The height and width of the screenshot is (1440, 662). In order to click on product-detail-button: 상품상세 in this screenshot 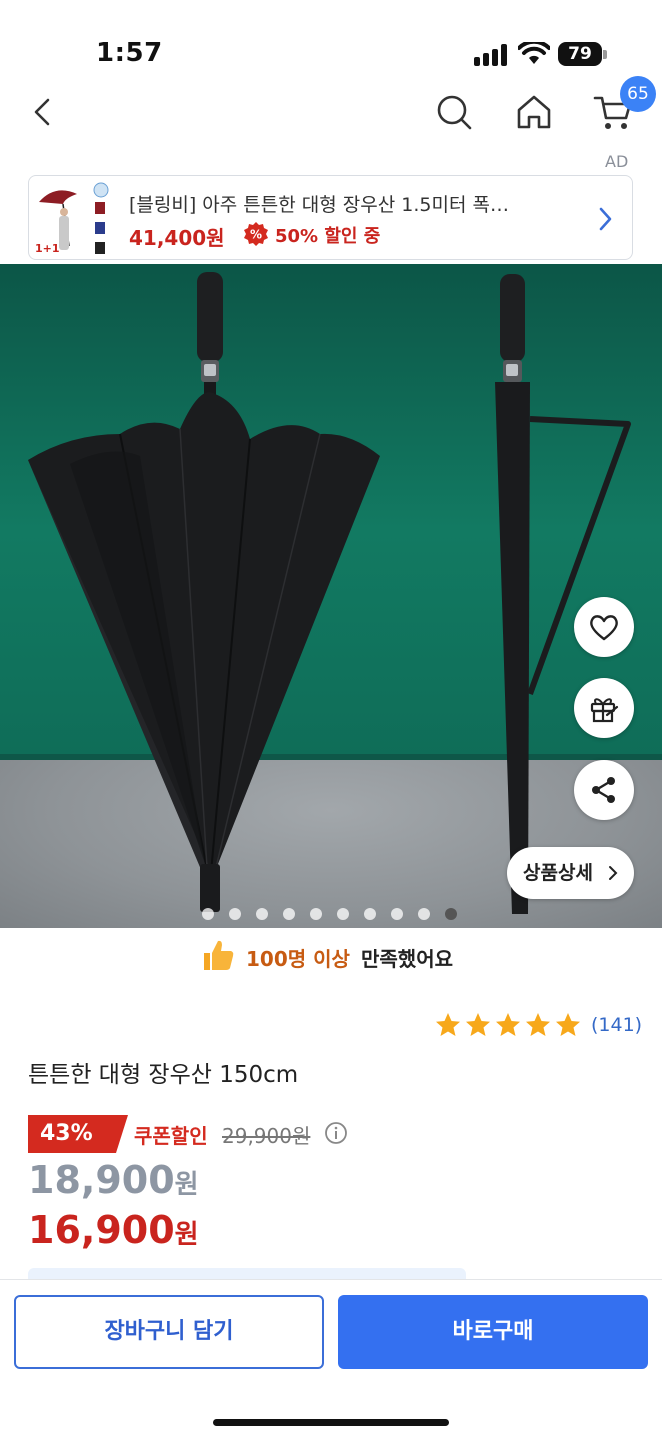, I will do `click(570, 873)`.